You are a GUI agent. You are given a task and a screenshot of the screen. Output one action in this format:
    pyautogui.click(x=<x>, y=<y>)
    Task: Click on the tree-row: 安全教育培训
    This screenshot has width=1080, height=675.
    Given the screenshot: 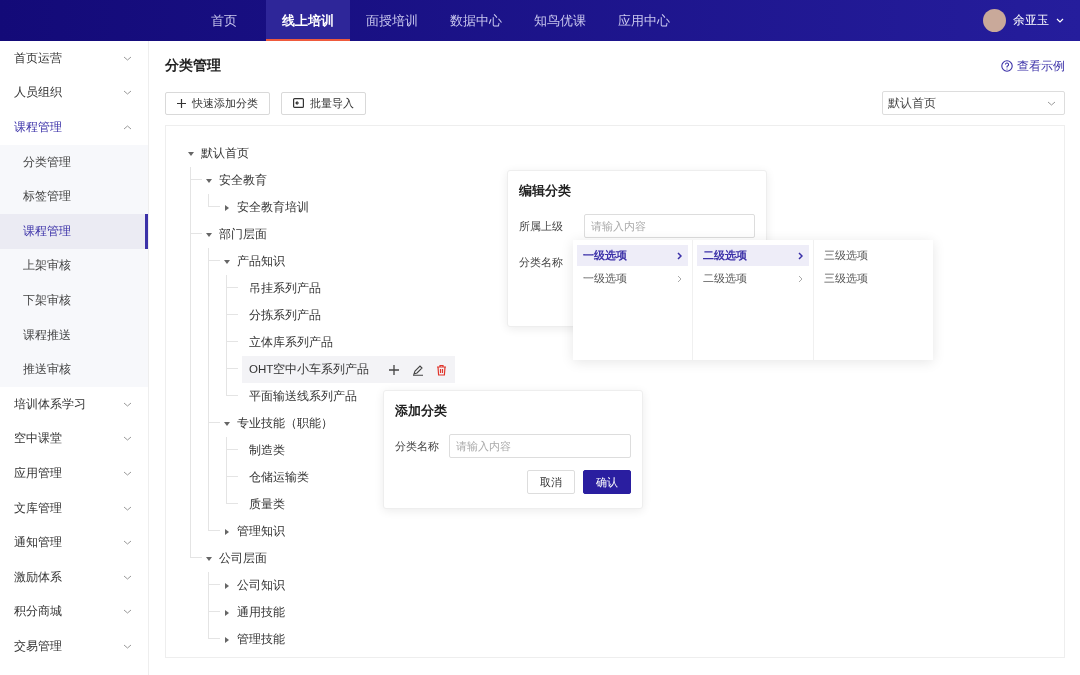 What is the action you would take?
    pyautogui.click(x=270, y=207)
    